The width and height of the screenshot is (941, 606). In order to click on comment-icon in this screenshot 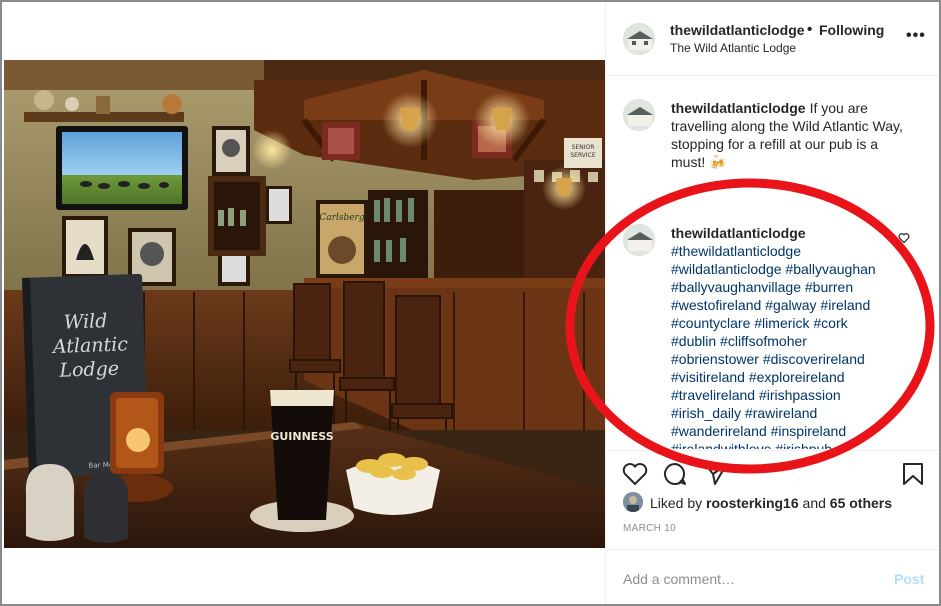, I will do `click(675, 474)`.